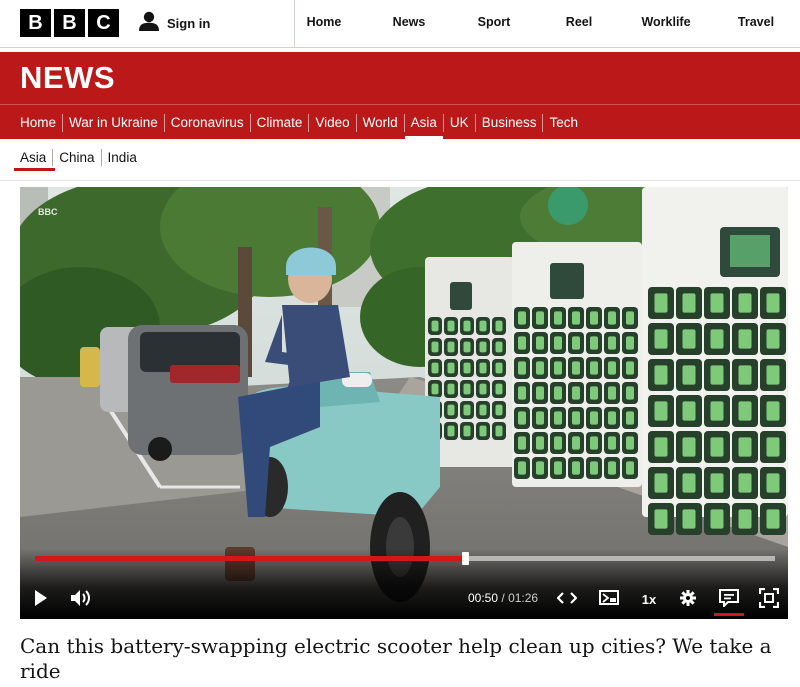 This screenshot has width=800, height=687. I want to click on section-nav-label: Asia, so click(424, 122).